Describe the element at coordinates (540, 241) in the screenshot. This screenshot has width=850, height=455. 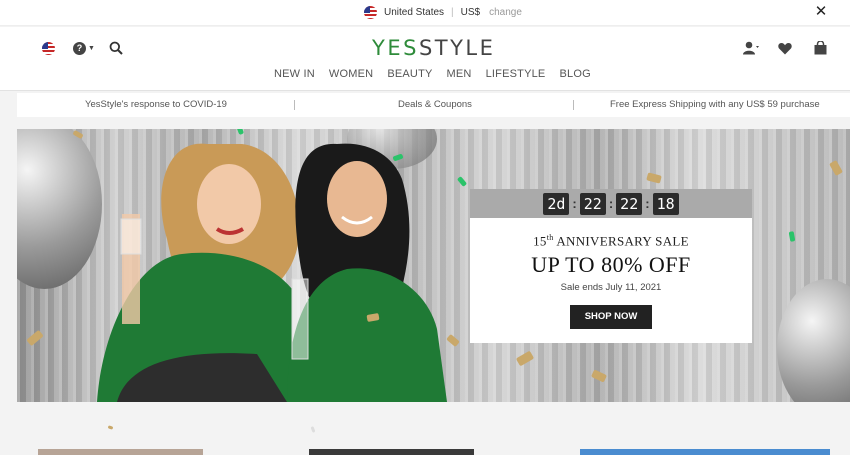
I see `anniversary-number: 15` at that location.